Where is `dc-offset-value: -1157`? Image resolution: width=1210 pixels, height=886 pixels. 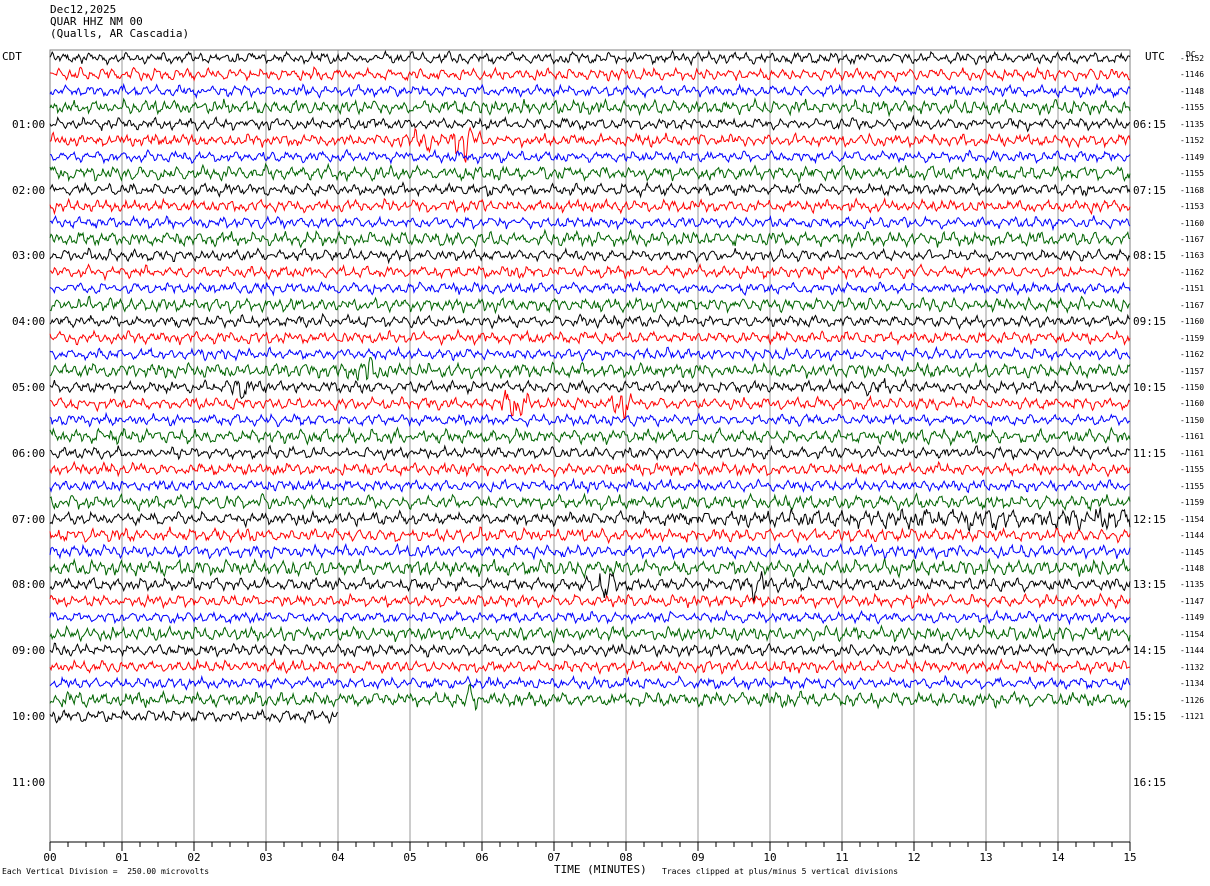
dc-offset-value: -1157 is located at coordinates (1192, 371).